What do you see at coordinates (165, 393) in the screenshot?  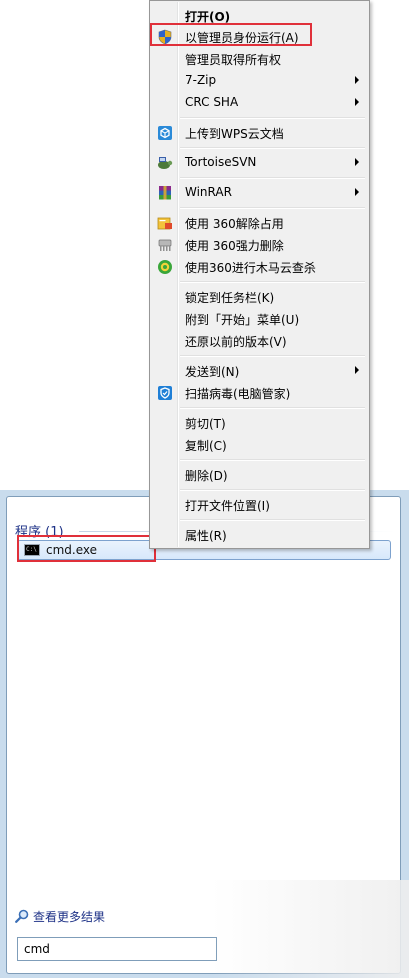 I see `pc-manager-shield-icon` at bounding box center [165, 393].